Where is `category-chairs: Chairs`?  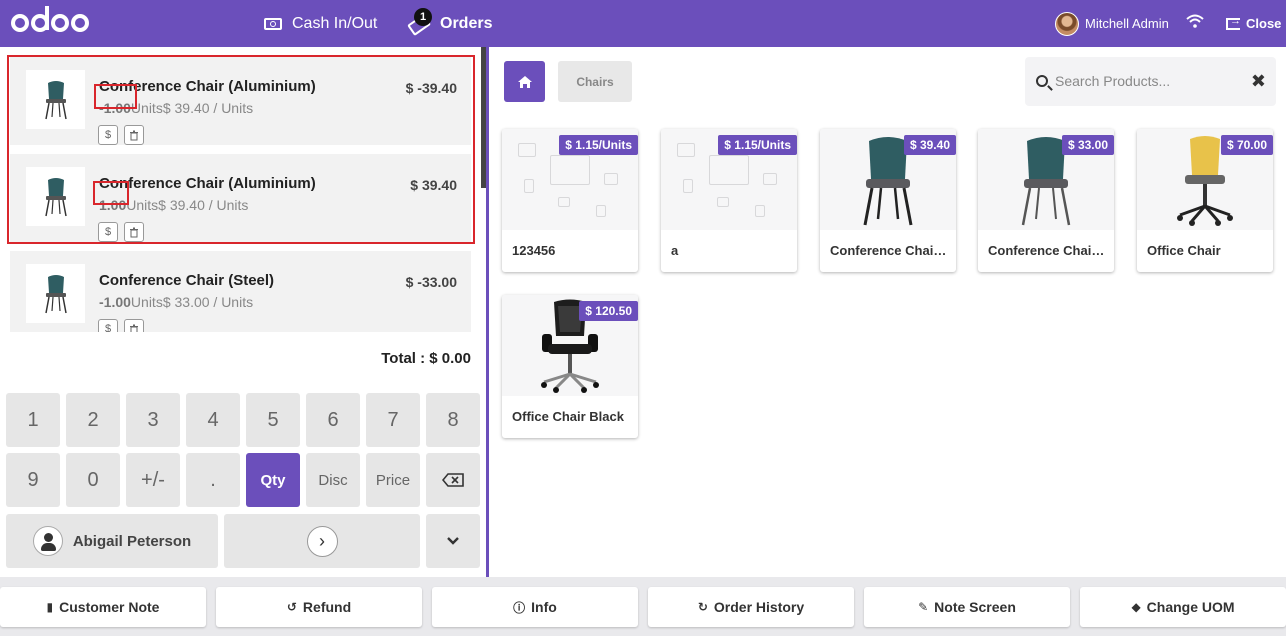
category-chairs: Chairs is located at coordinates (595, 81).